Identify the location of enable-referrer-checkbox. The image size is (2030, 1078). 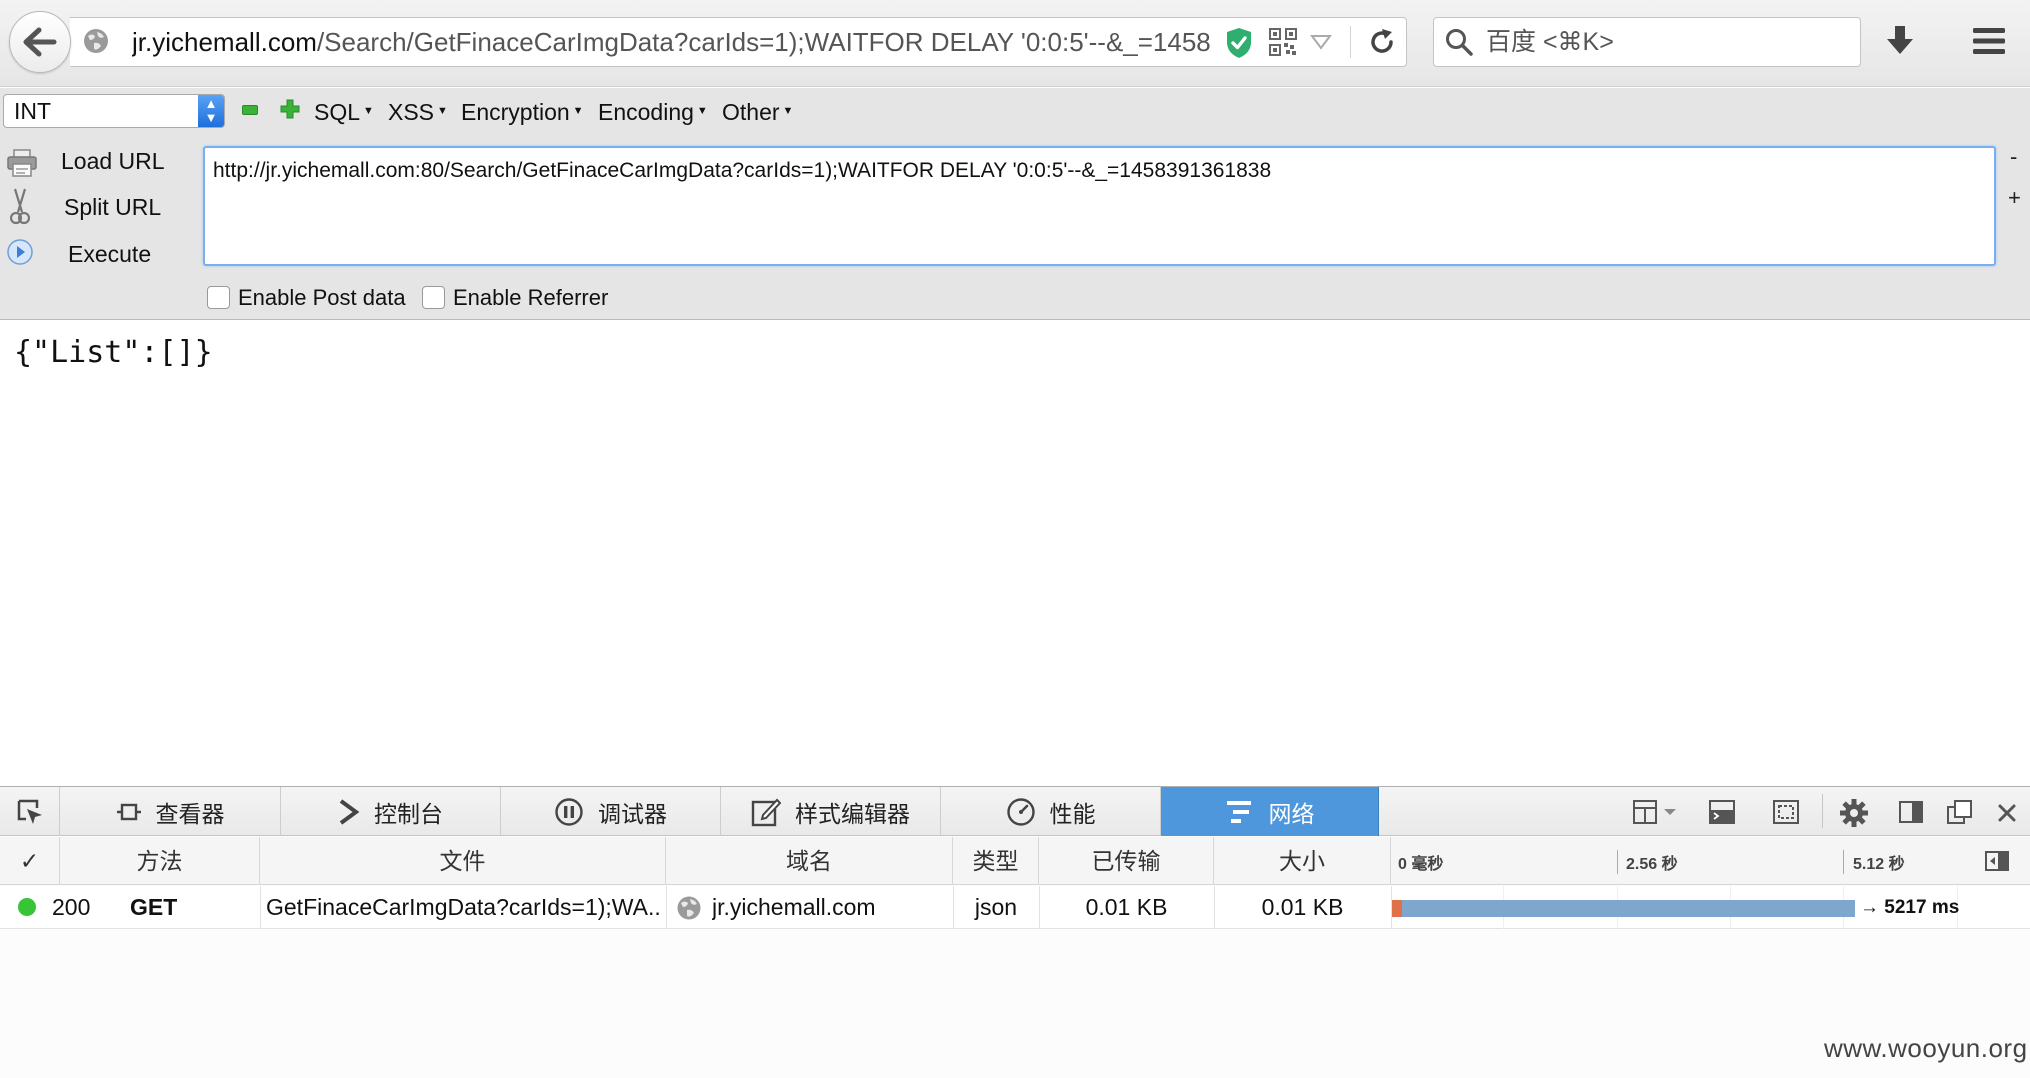
(433, 297).